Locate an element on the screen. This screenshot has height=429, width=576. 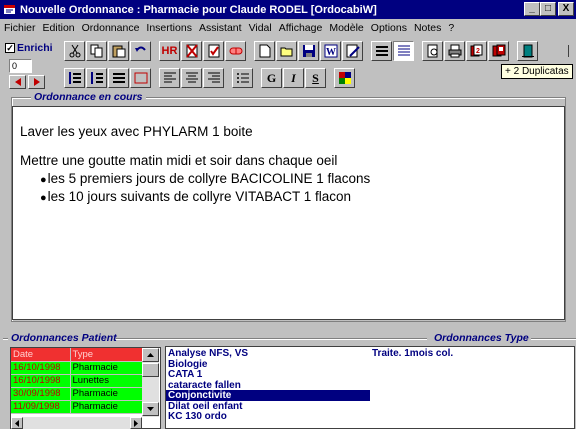
duplicate-button: 2 is located at coordinates (476, 51).